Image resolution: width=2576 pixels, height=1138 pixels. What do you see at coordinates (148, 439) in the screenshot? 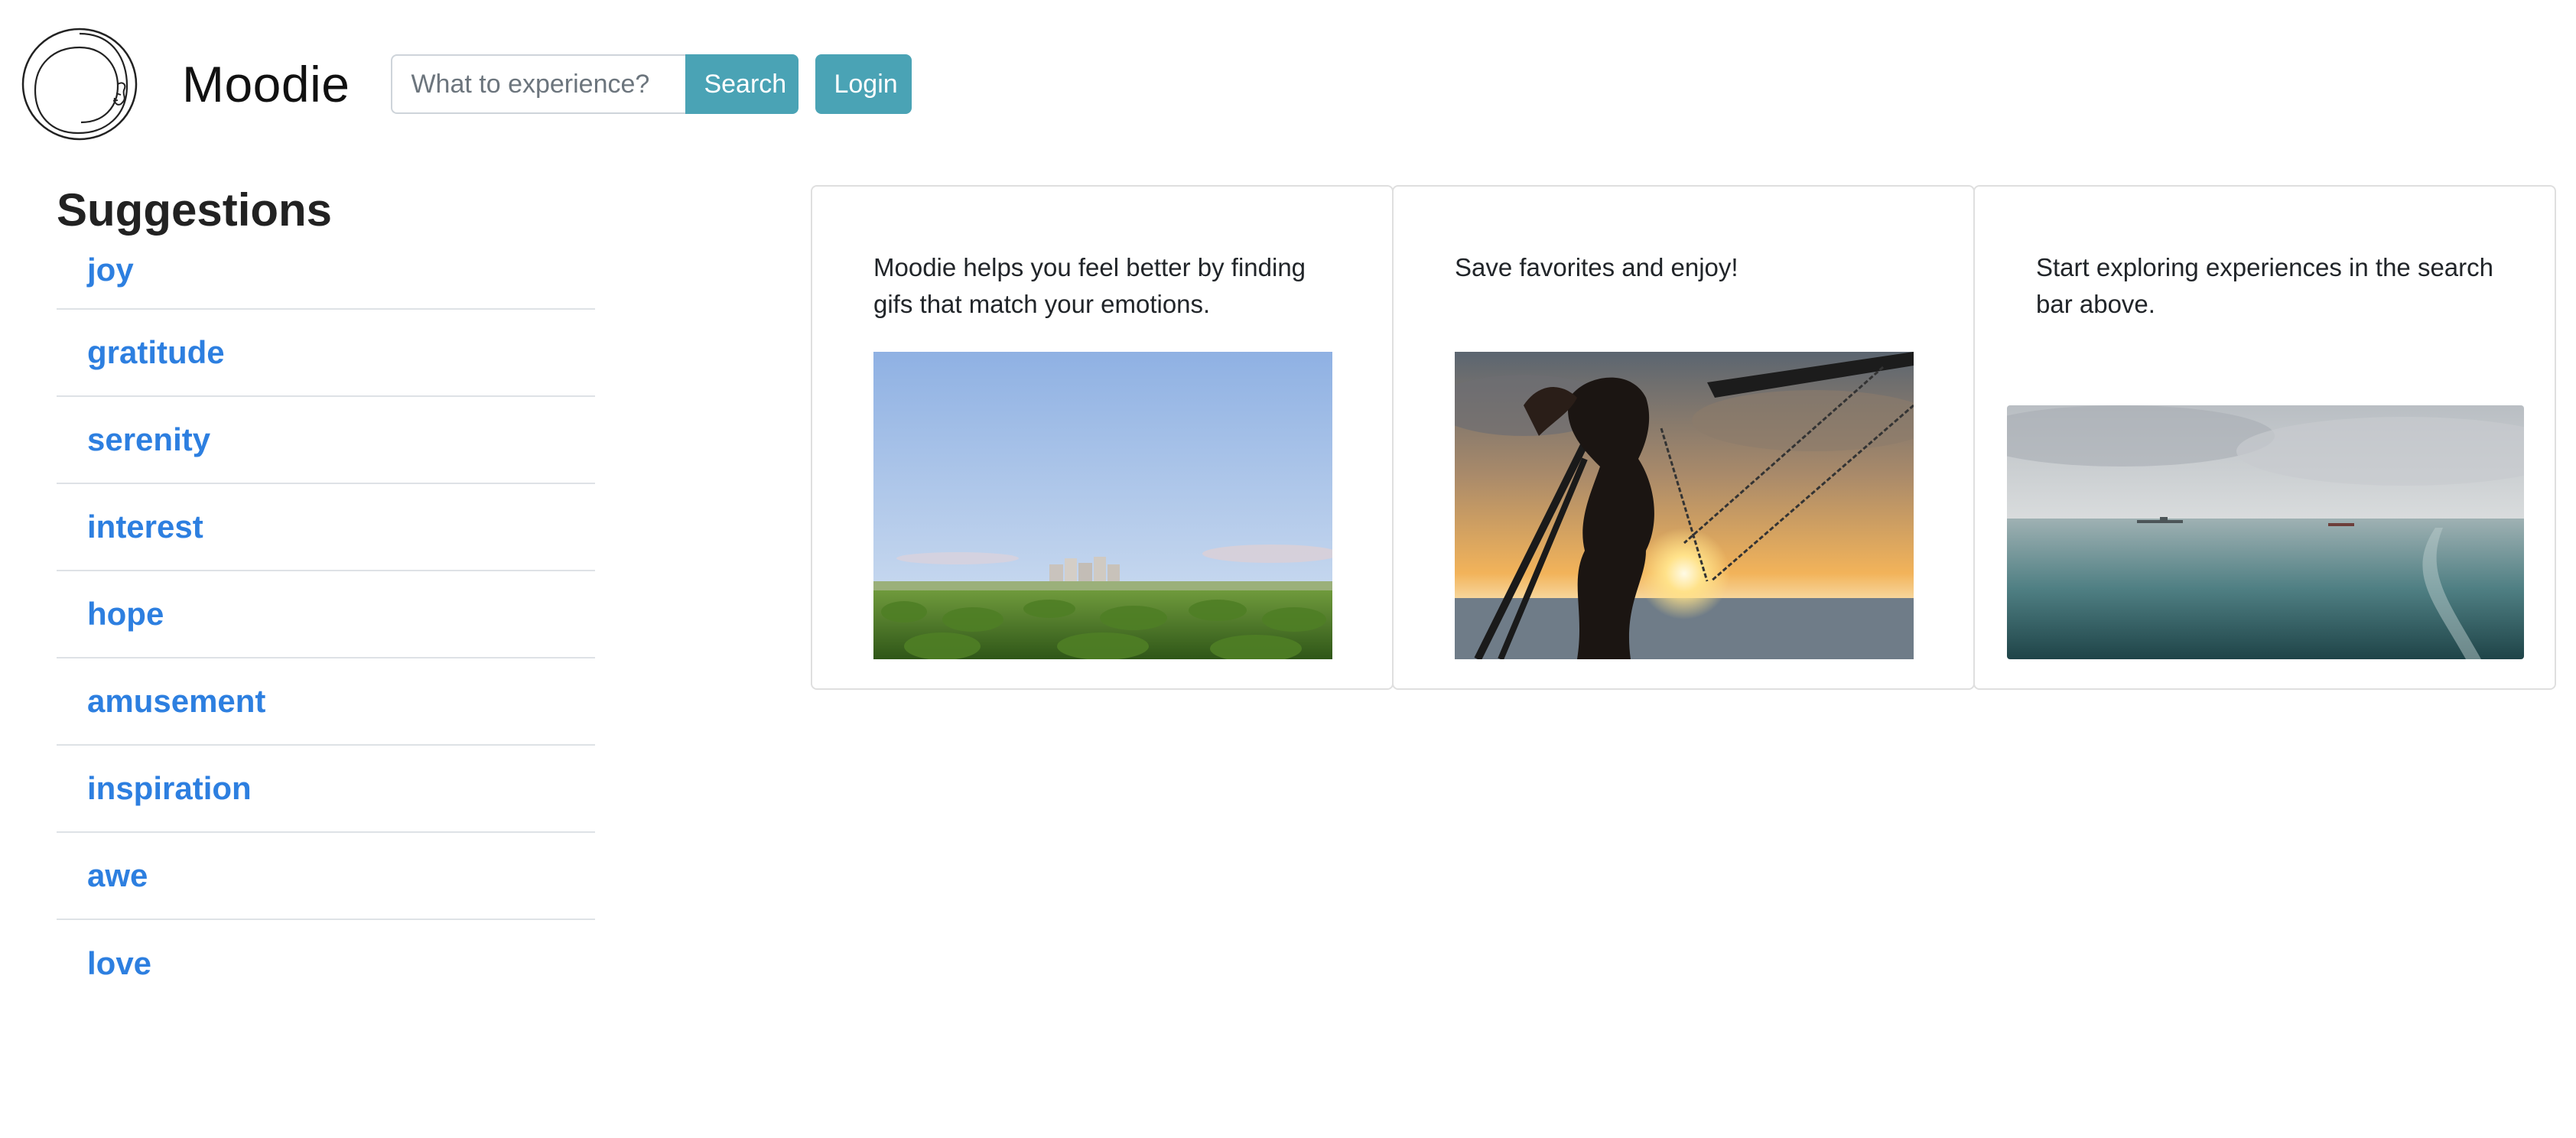
I see `suggestion-link-serenity: serenity` at bounding box center [148, 439].